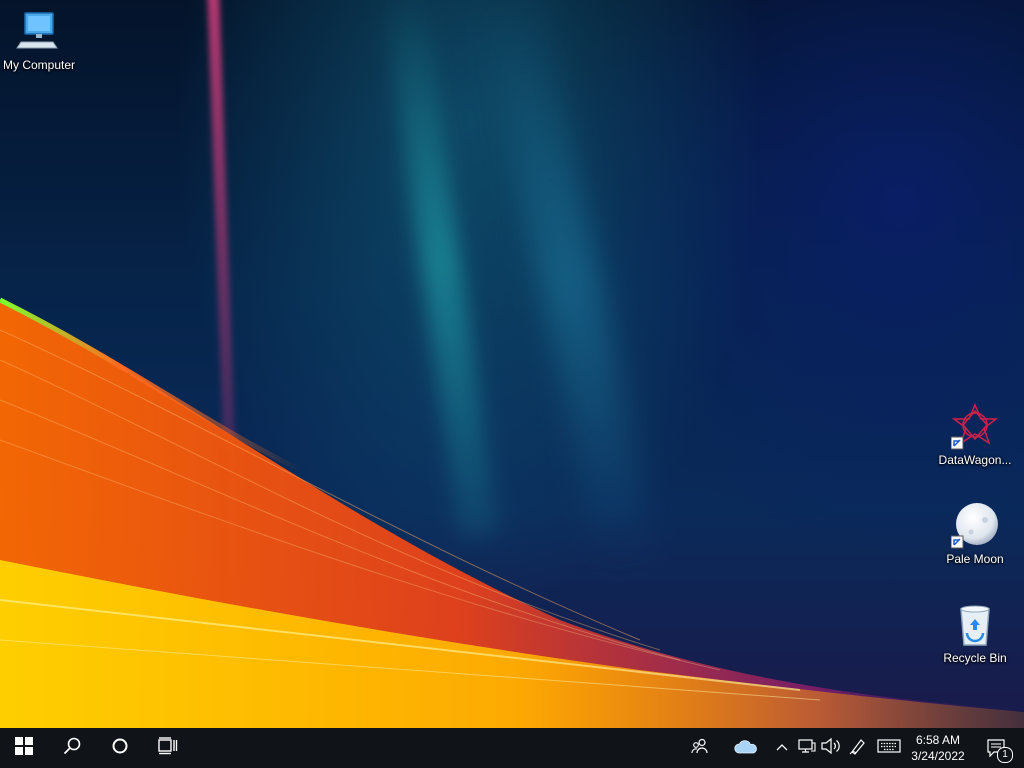  I want to click on start-button, so click(24, 748).